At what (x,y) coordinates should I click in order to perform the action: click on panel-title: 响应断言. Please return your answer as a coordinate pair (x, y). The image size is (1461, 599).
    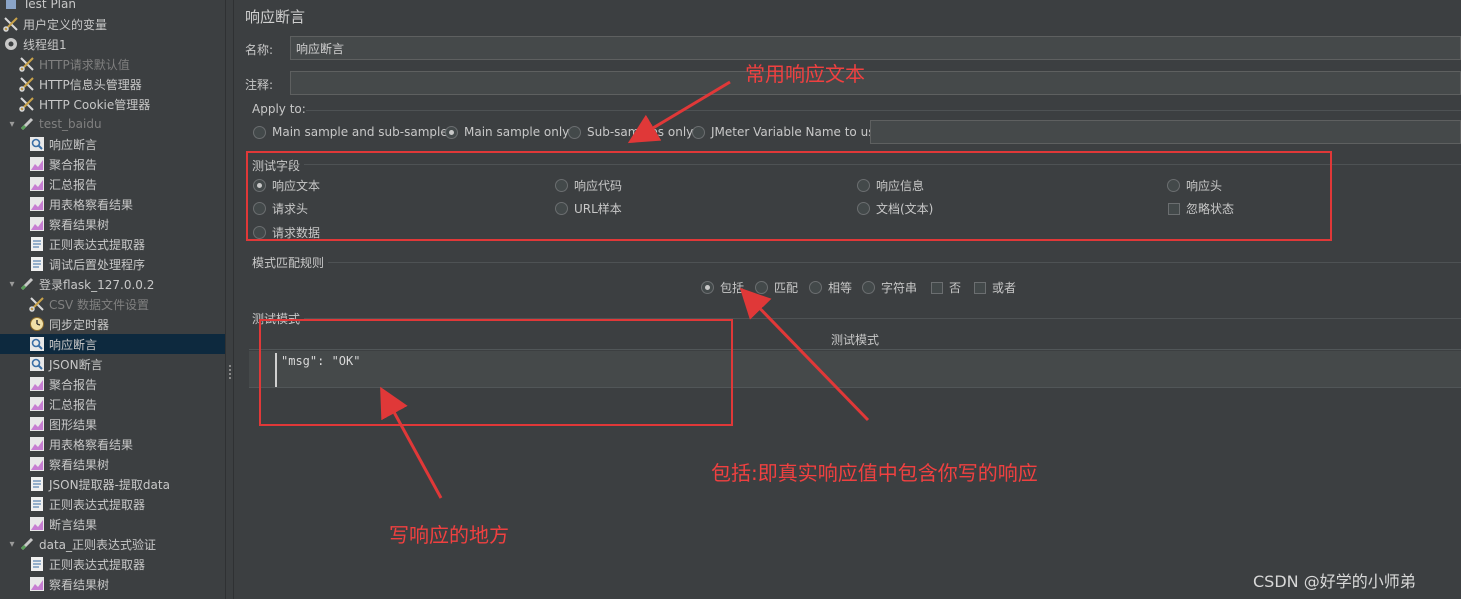
    Looking at the image, I should click on (275, 17).